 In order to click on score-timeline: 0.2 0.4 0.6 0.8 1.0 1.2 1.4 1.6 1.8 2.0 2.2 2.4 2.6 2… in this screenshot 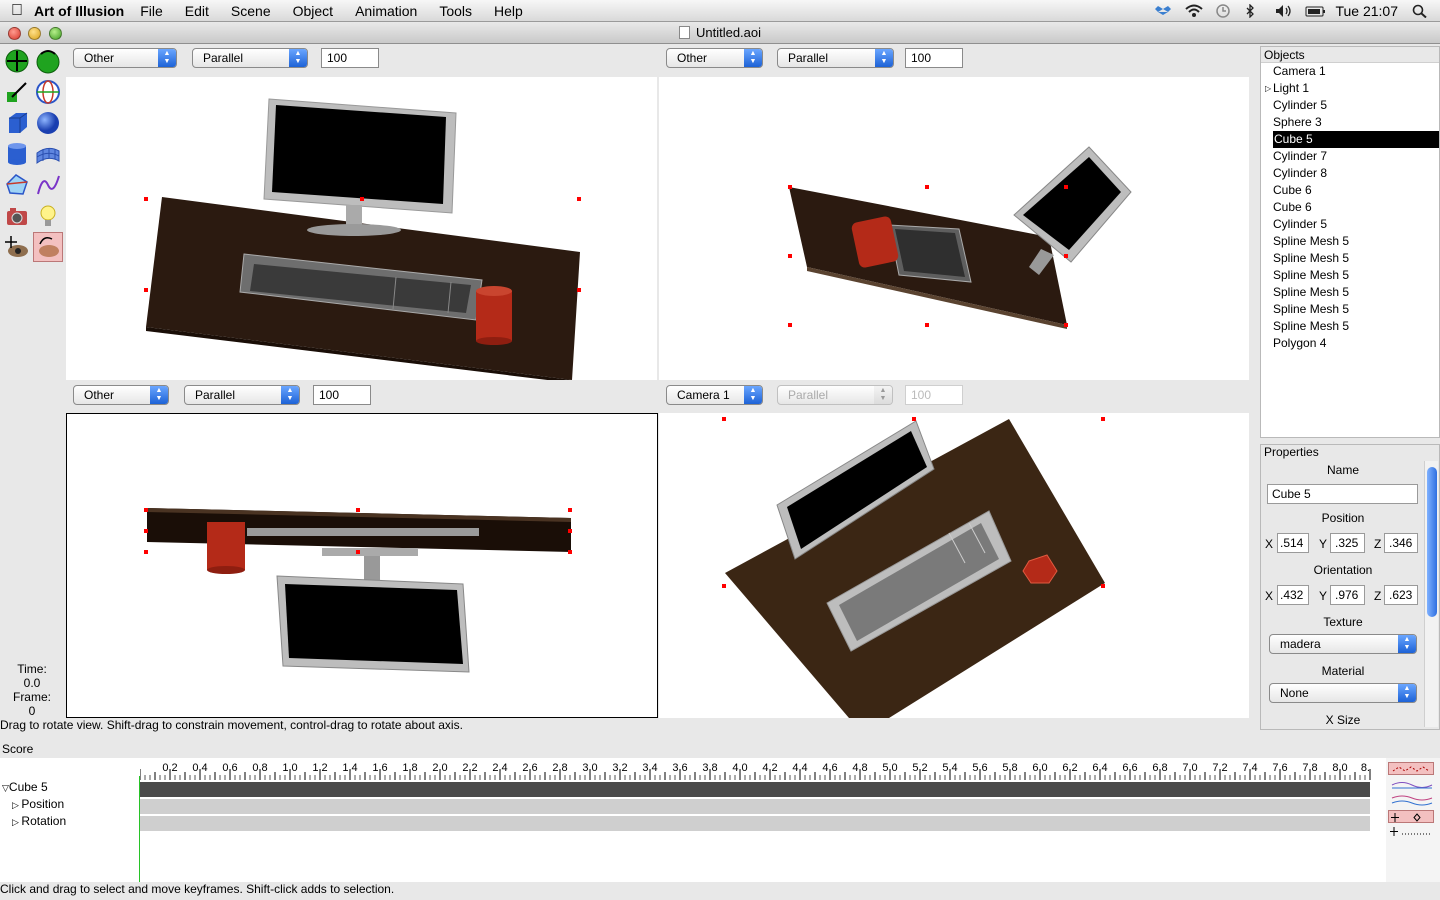, I will do `click(693, 820)`.